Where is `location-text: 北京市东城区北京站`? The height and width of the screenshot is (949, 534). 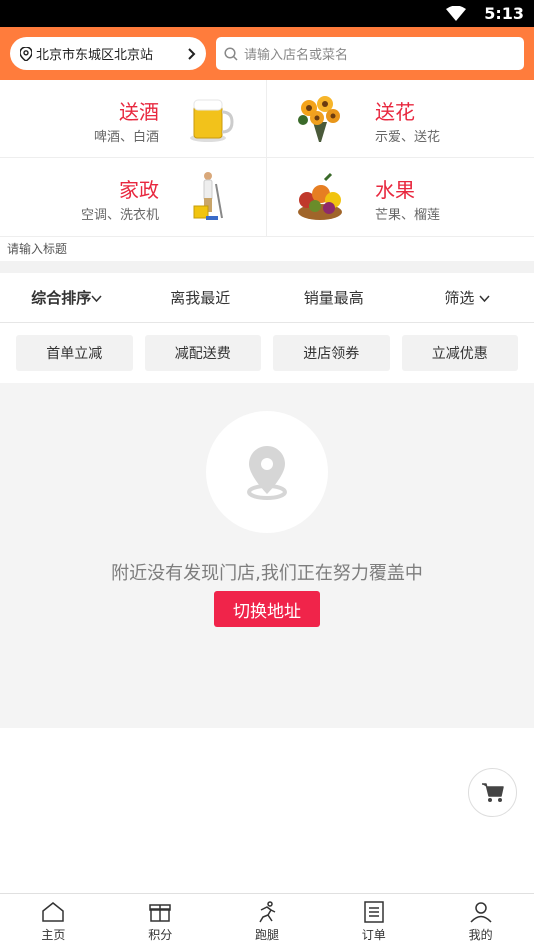 location-text: 北京市东城区北京站 is located at coordinates (95, 55).